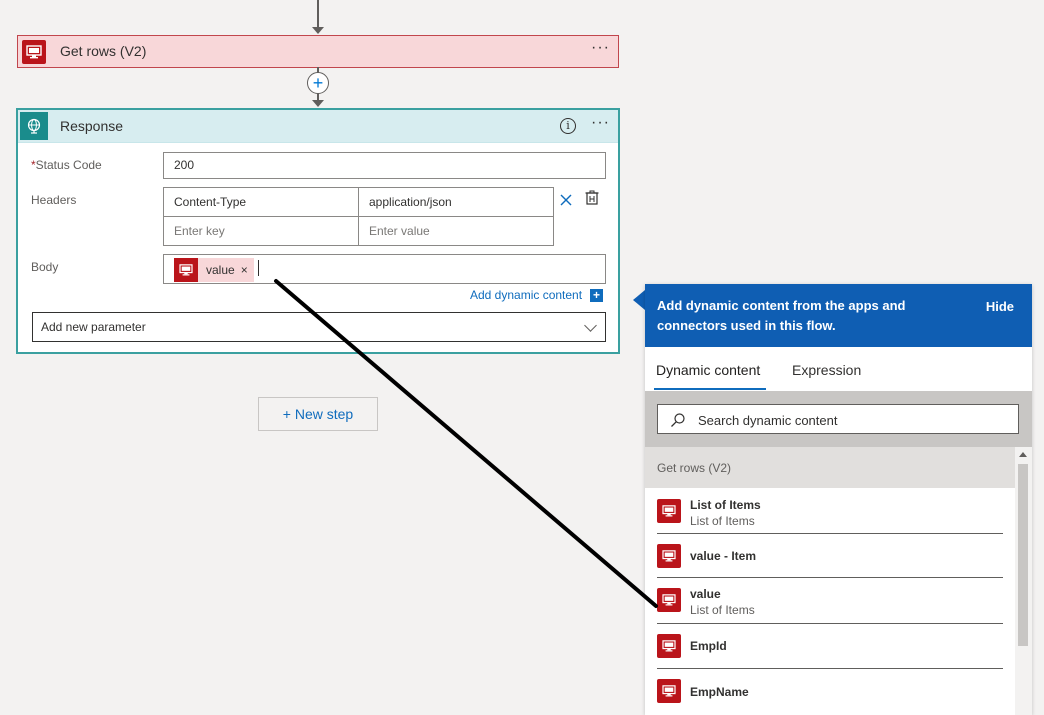 This screenshot has height=715, width=1044. What do you see at coordinates (1023, 454) in the screenshot?
I see `scroll-up-icon` at bounding box center [1023, 454].